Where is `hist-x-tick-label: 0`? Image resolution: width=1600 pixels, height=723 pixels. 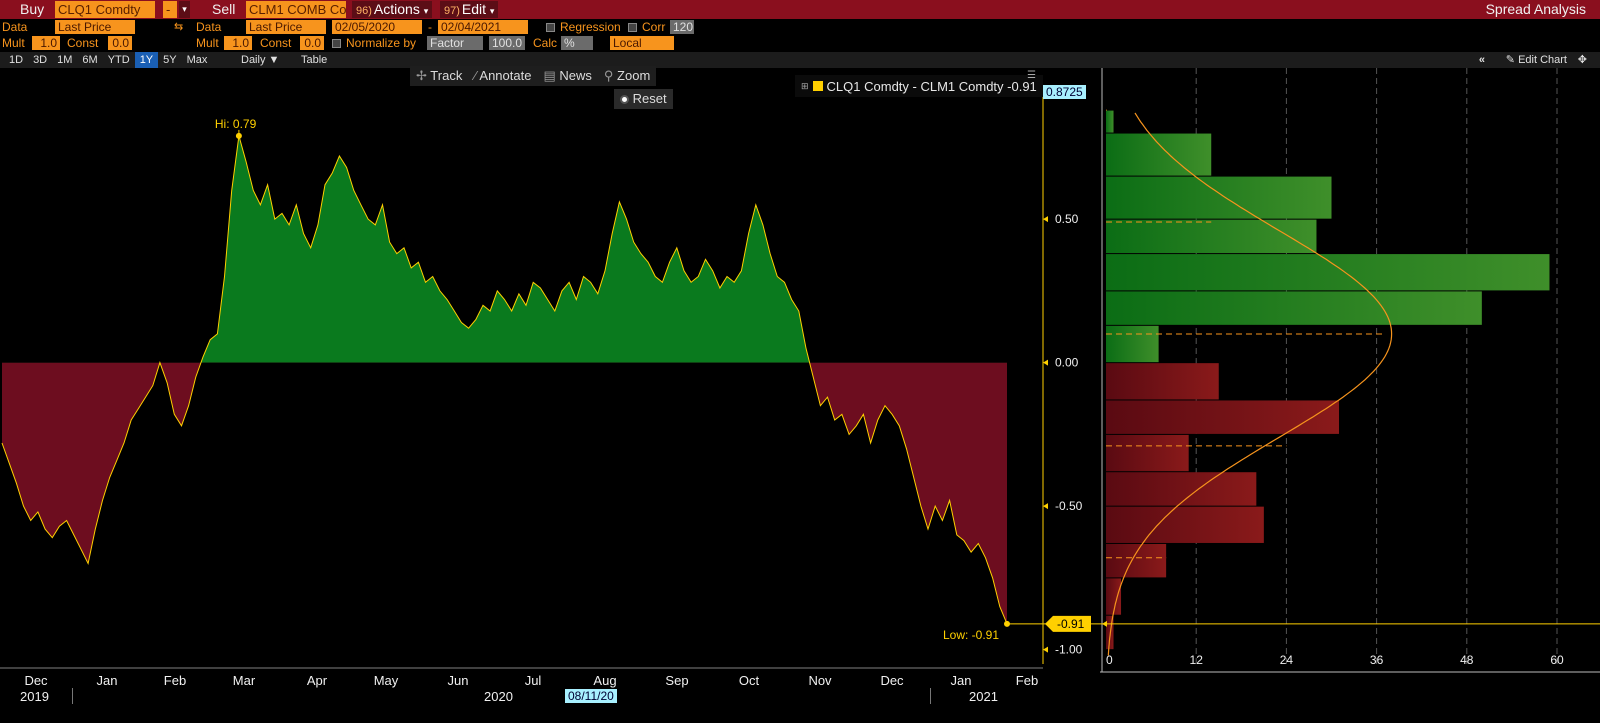
hist-x-tick-label: 0 is located at coordinates (1109, 660).